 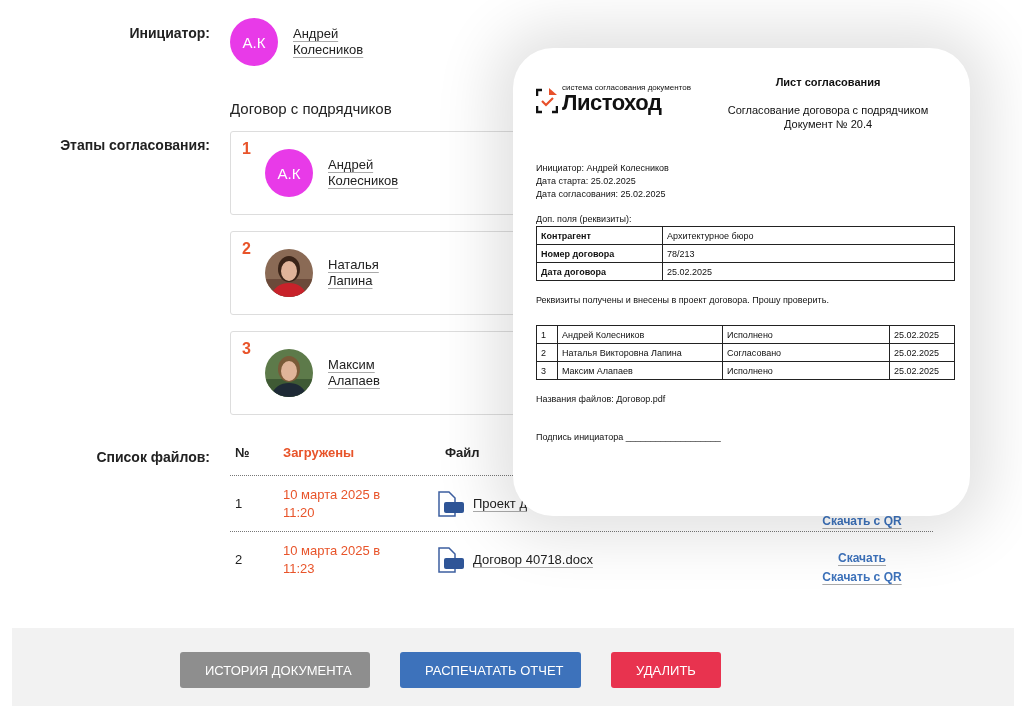 What do you see at coordinates (626, 88) in the screenshot?
I see `logo-tagline: система согласования документов` at bounding box center [626, 88].